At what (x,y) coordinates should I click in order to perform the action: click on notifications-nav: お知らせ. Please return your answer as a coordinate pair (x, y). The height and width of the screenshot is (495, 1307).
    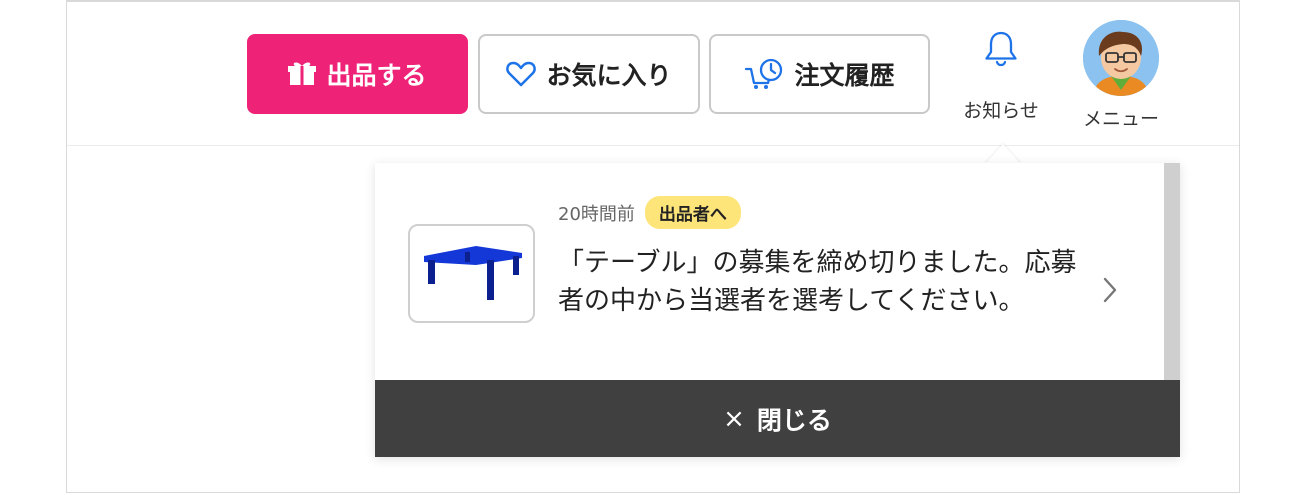
    Looking at the image, I should click on (1001, 76).